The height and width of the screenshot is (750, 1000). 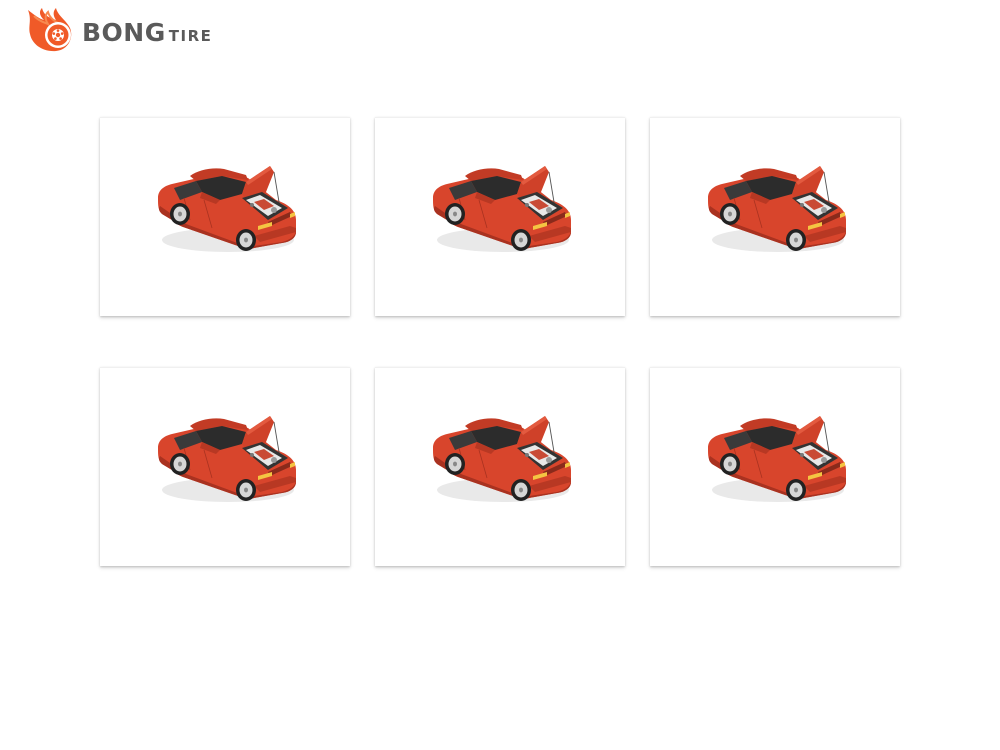 What do you see at coordinates (190, 35) in the screenshot?
I see `brand-name-sub: TIRE` at bounding box center [190, 35].